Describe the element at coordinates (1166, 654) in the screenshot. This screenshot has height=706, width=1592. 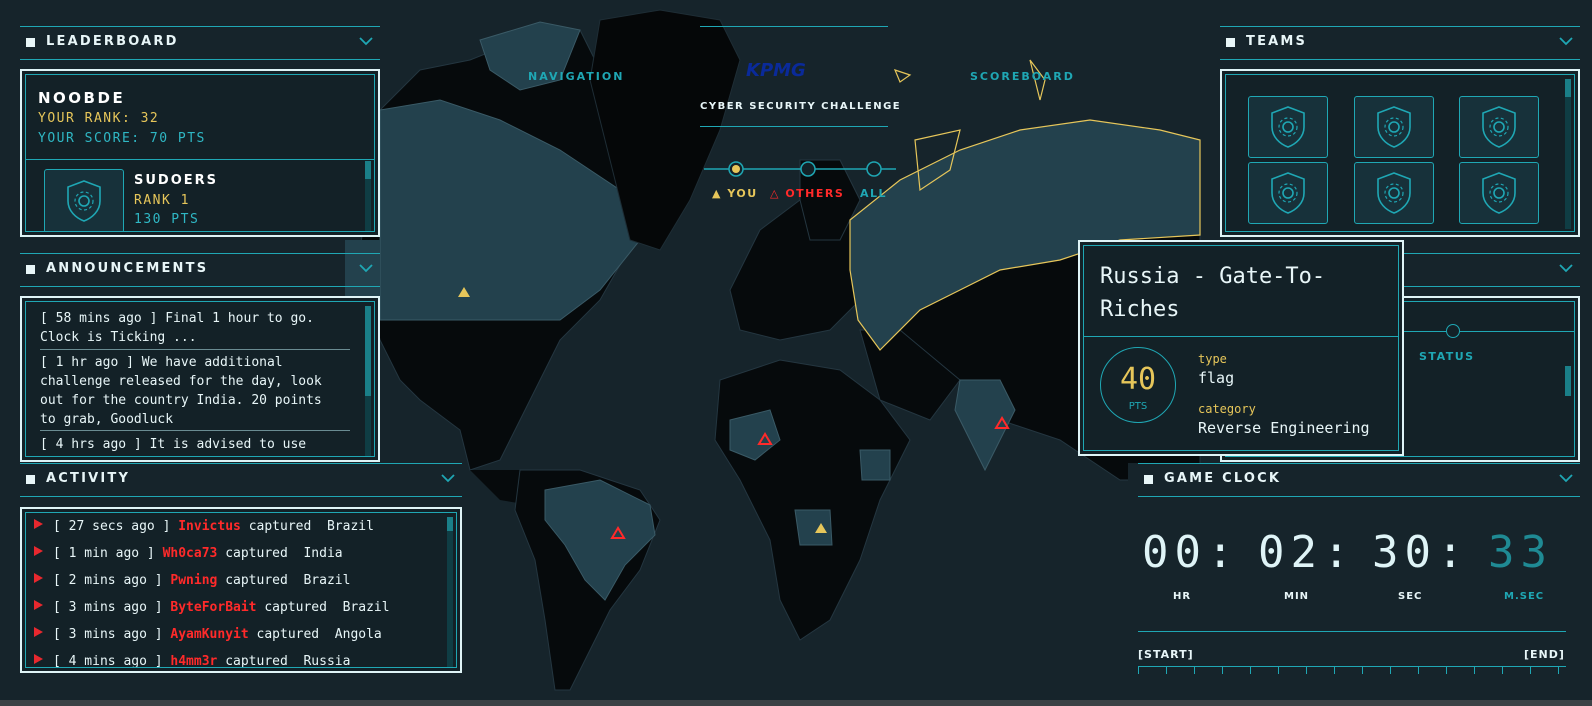
I see `timeline-start: [START]` at that location.